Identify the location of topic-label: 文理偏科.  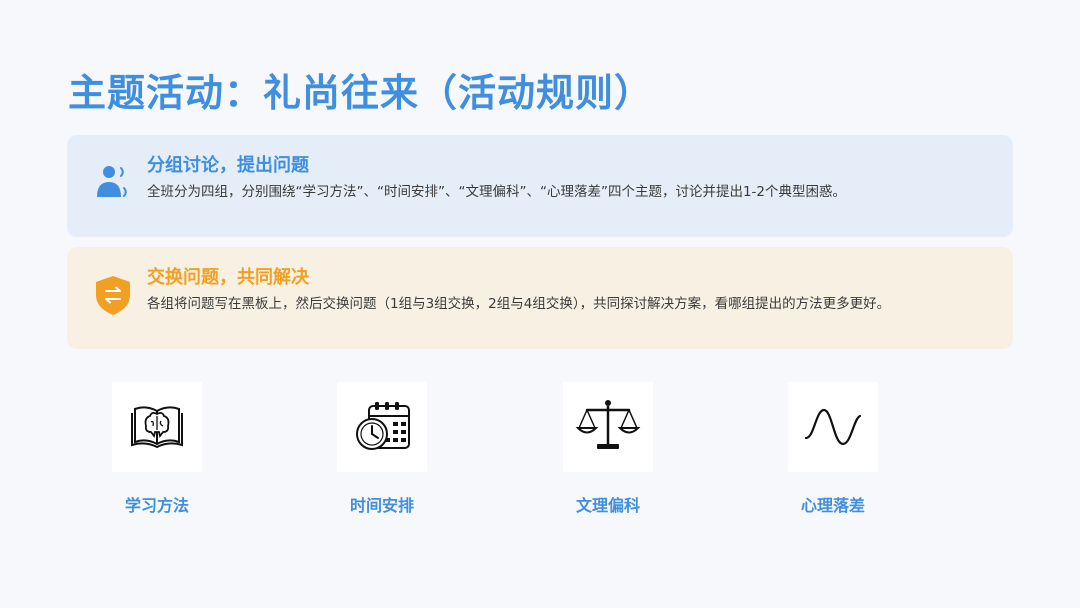
(607, 505).